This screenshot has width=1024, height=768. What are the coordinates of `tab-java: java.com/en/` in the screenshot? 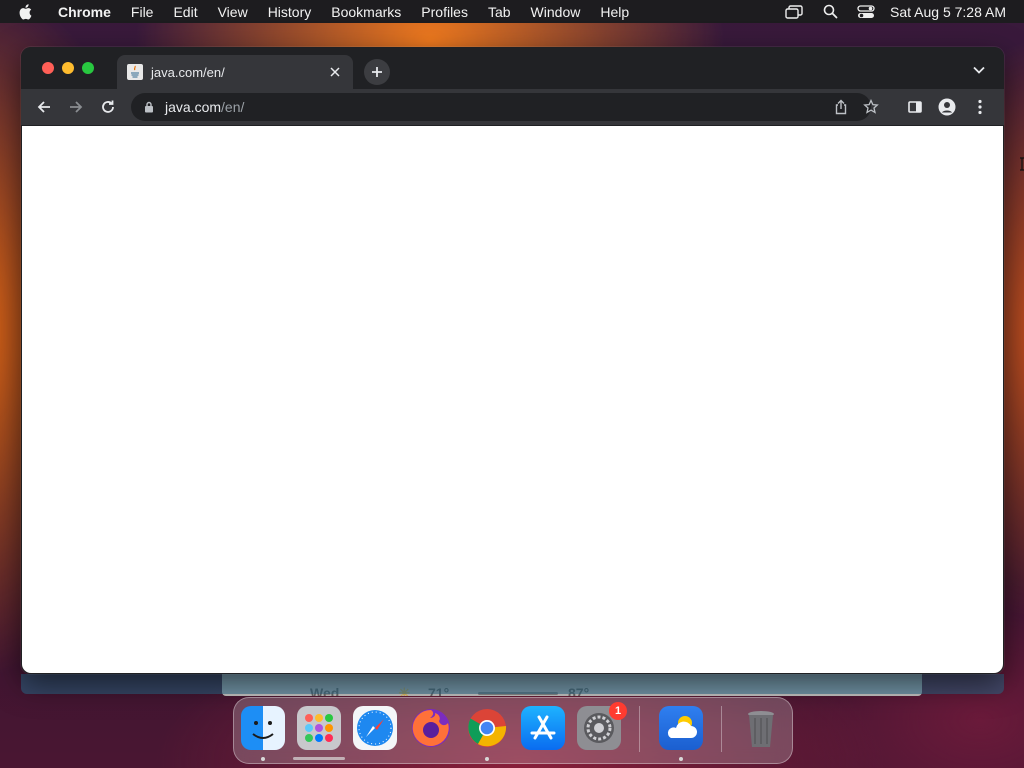 It's located at (235, 72).